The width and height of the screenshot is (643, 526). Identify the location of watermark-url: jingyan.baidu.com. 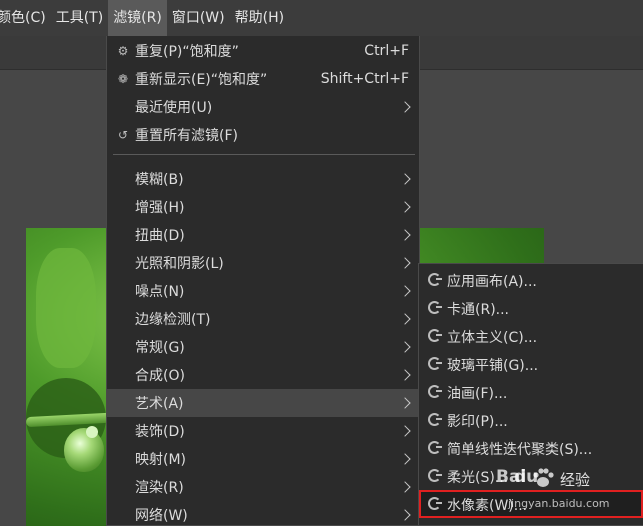
(559, 503).